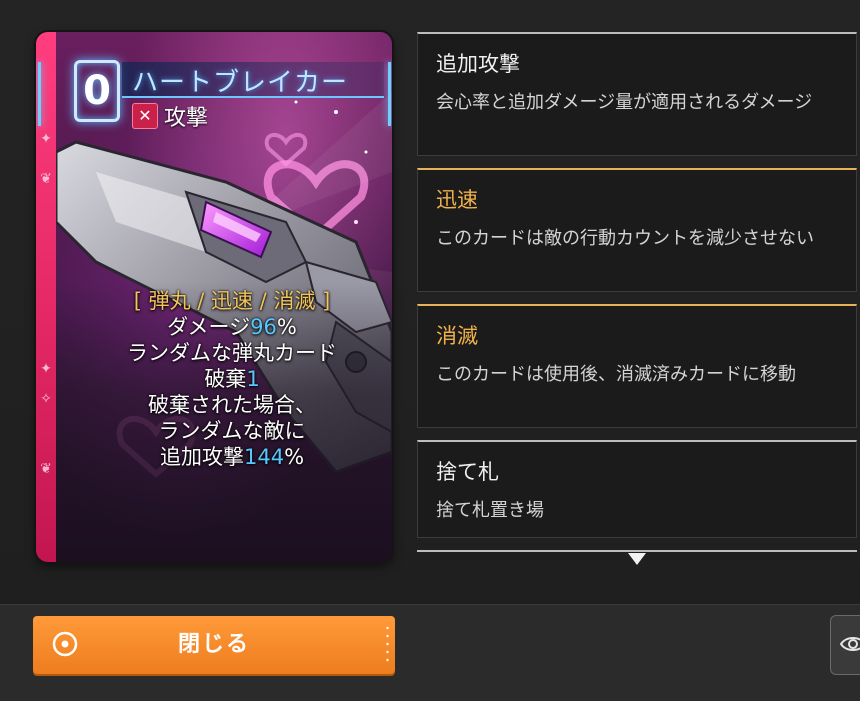 The height and width of the screenshot is (701, 860). What do you see at coordinates (457, 336) in the screenshot?
I see `keyword-title: 消滅` at bounding box center [457, 336].